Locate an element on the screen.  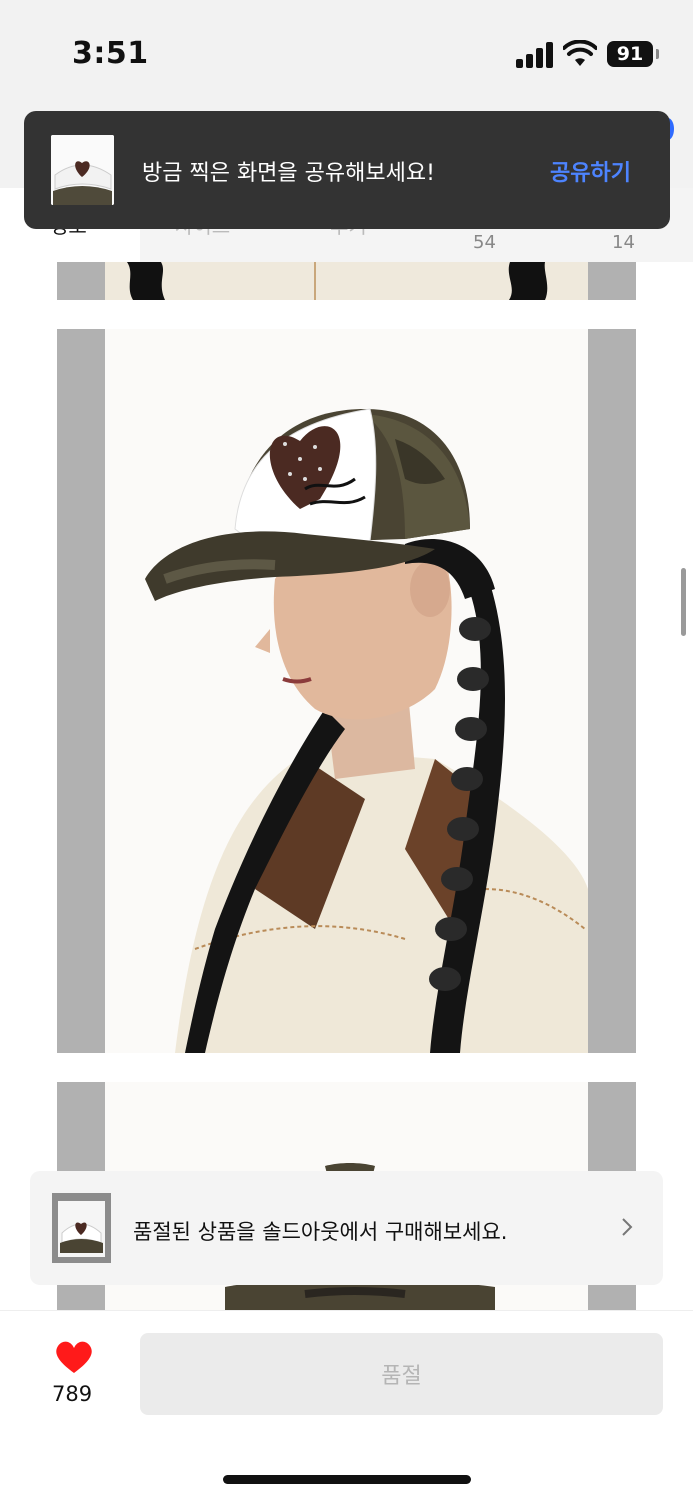
banner-product-thumbnail is located at coordinates (81, 1228).